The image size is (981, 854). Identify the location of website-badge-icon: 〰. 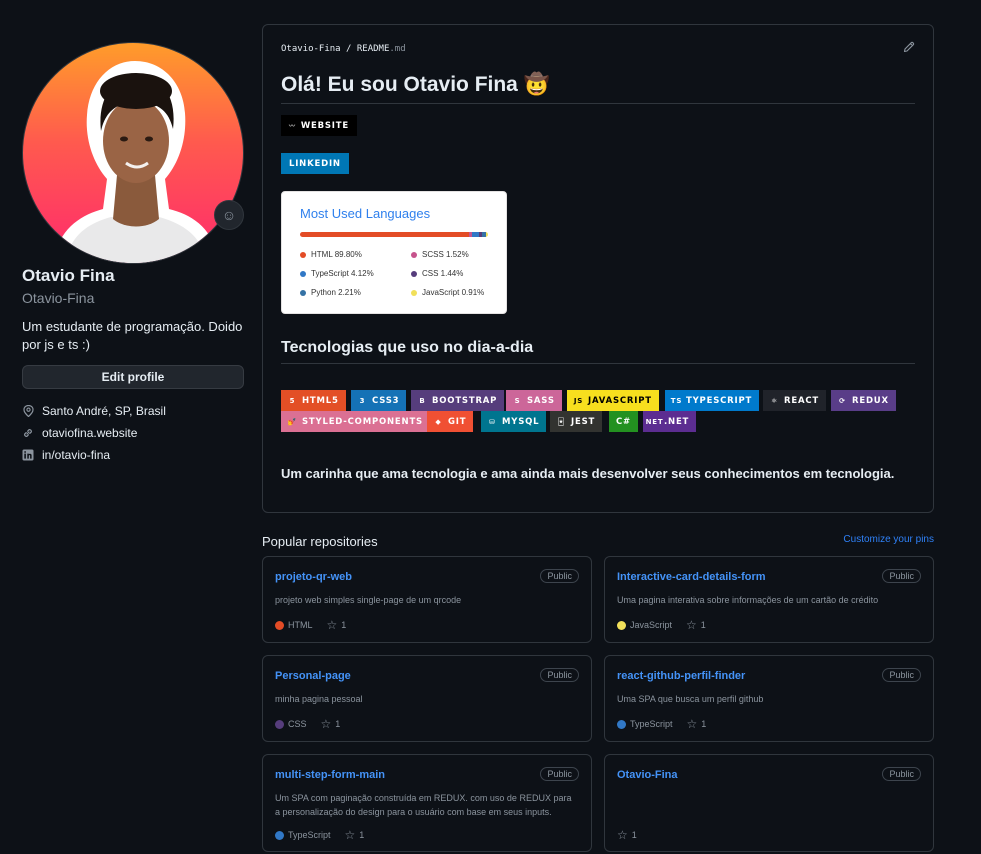
(292, 126).